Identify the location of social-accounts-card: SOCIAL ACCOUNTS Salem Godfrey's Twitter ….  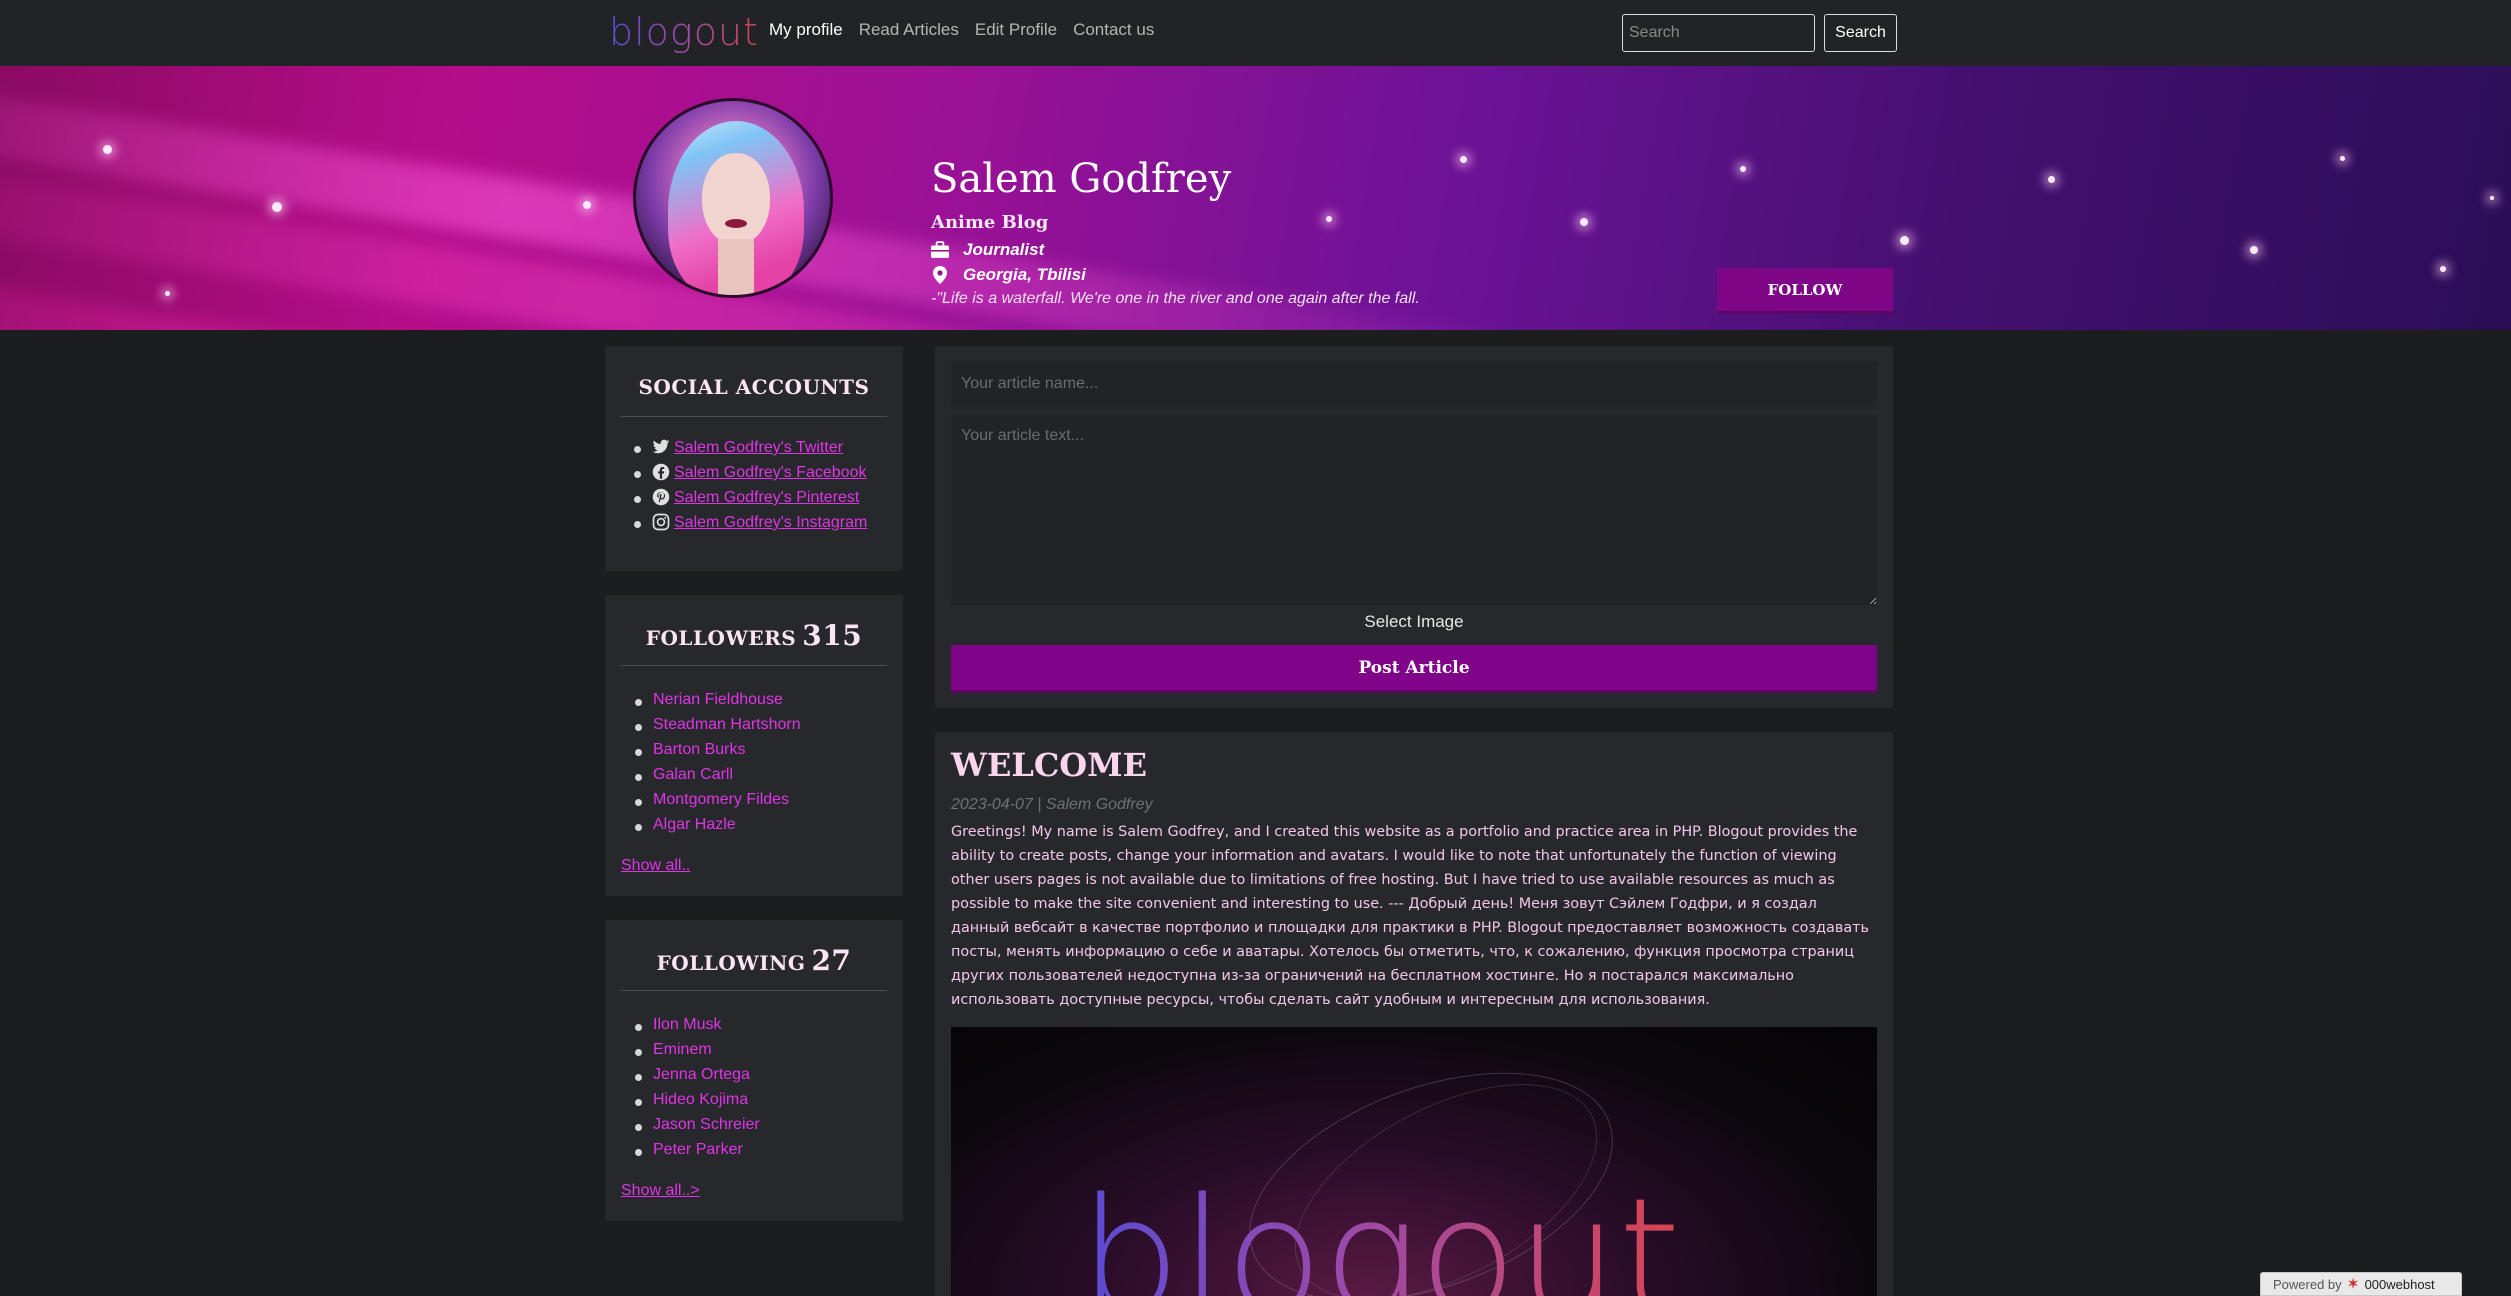
(754, 458).